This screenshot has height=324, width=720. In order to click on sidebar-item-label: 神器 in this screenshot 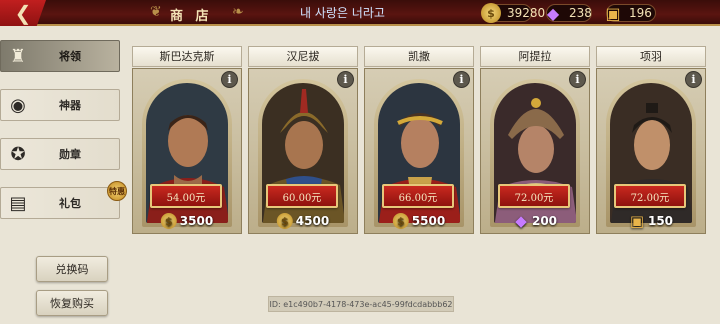, I will do `click(70, 105)`.